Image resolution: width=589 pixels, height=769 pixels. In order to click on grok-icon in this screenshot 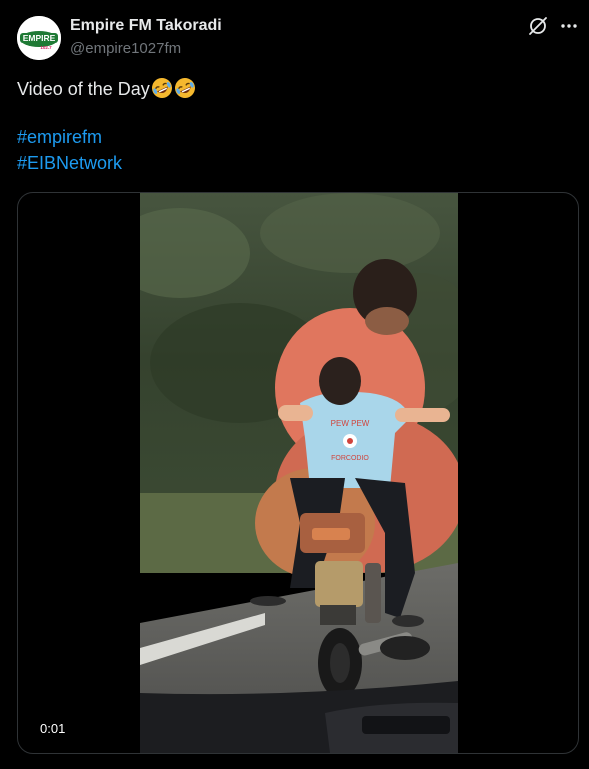, I will do `click(538, 26)`.